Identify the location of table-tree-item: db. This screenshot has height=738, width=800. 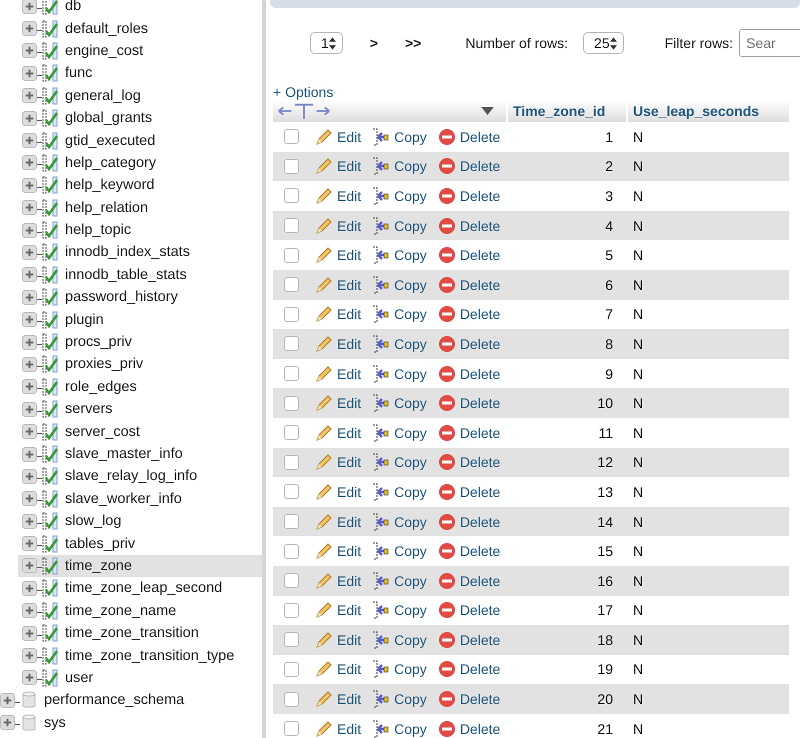
(131, 9).